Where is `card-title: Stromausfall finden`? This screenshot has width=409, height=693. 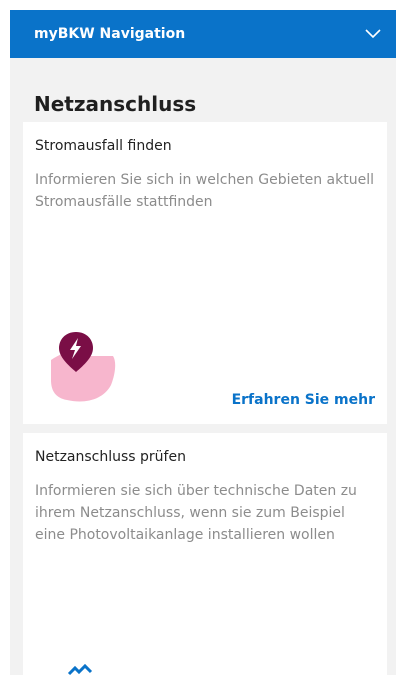
card-title: Stromausfall finden is located at coordinates (103, 146).